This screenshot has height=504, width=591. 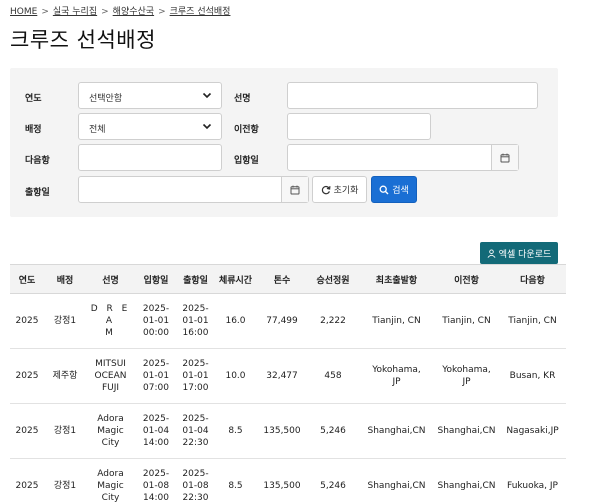 What do you see at coordinates (195, 321) in the screenshot?
I see `table-cell: 2025- 01-01 16:00` at bounding box center [195, 321].